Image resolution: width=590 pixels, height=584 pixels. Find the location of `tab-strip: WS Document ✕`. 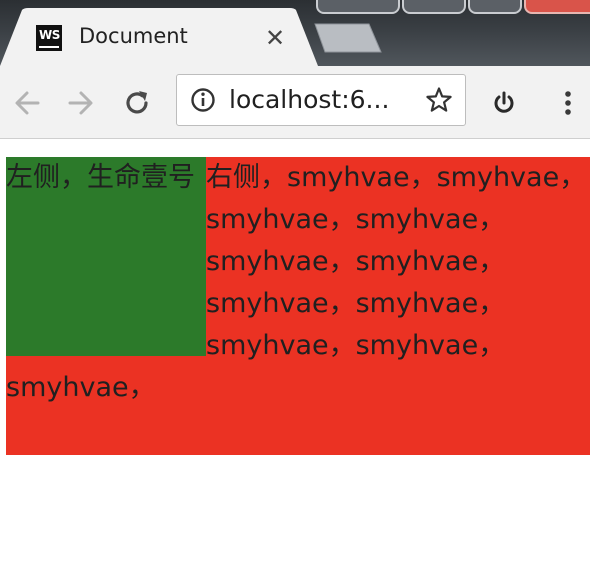

tab-strip: WS Document ✕ is located at coordinates (295, 33).